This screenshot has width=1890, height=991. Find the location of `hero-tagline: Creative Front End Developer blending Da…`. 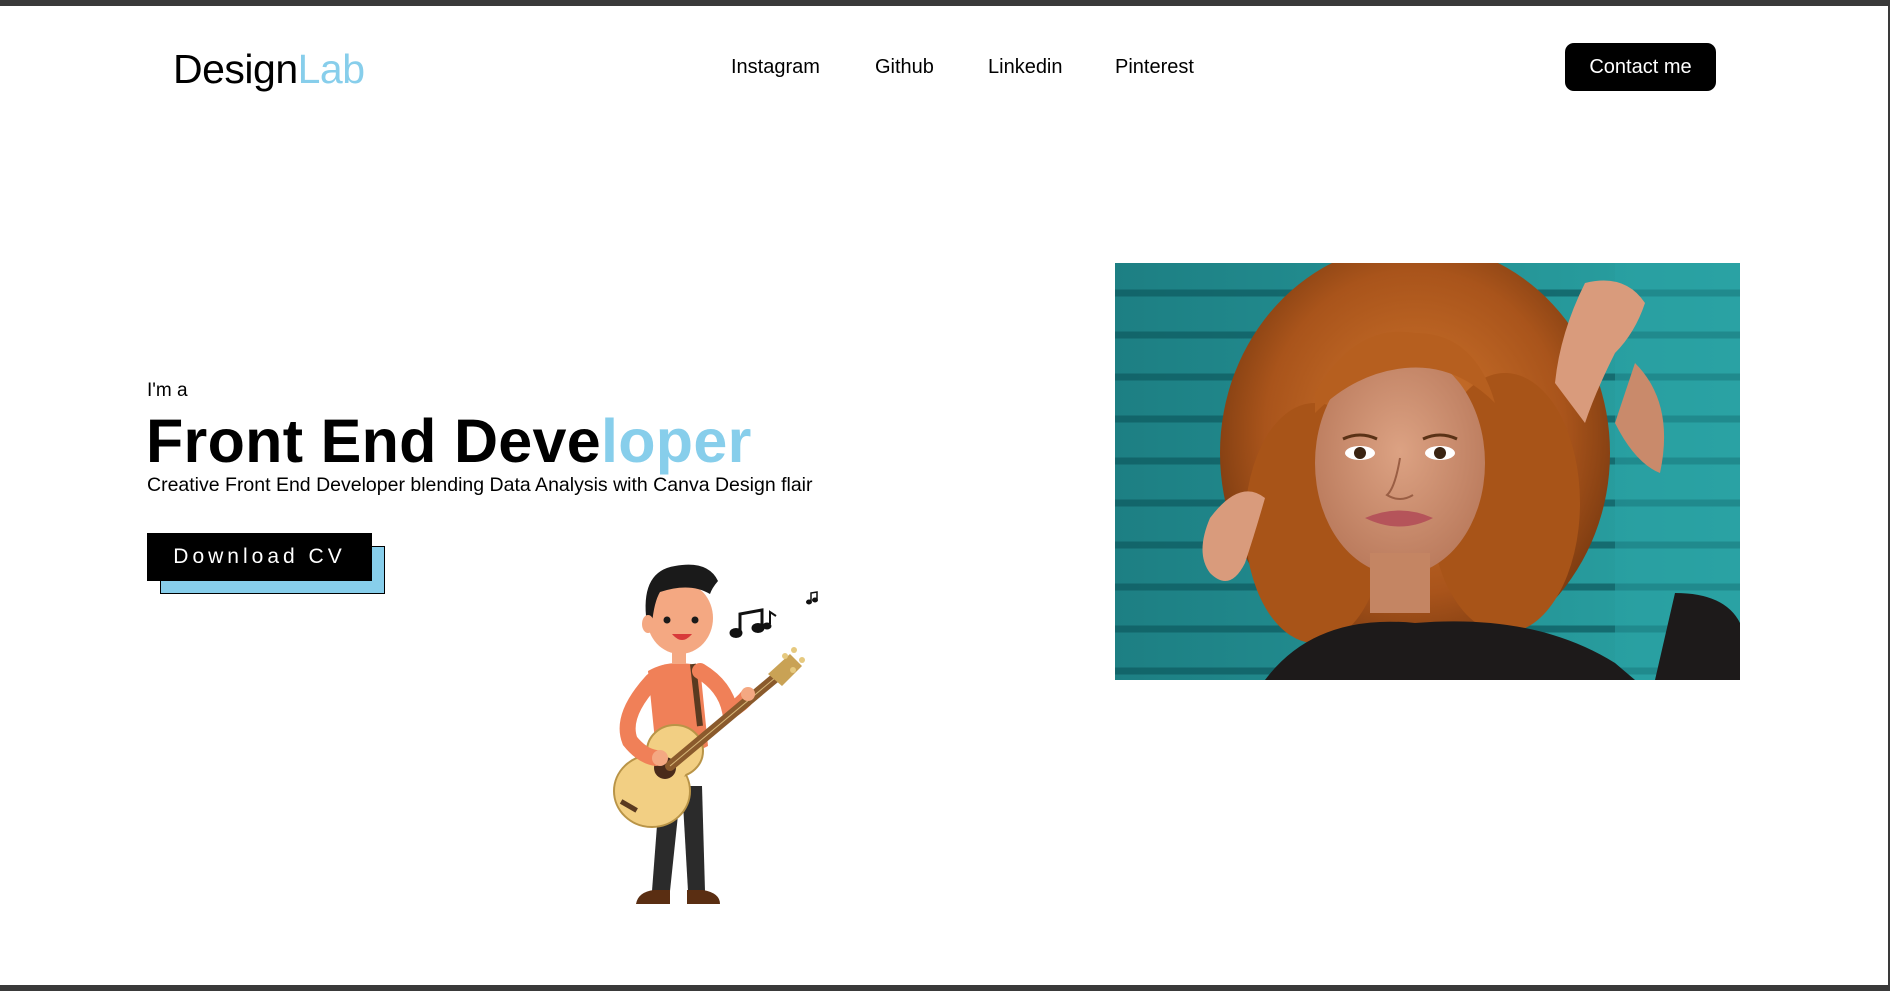

hero-tagline: Creative Front End Developer blending Da… is located at coordinates (480, 485).